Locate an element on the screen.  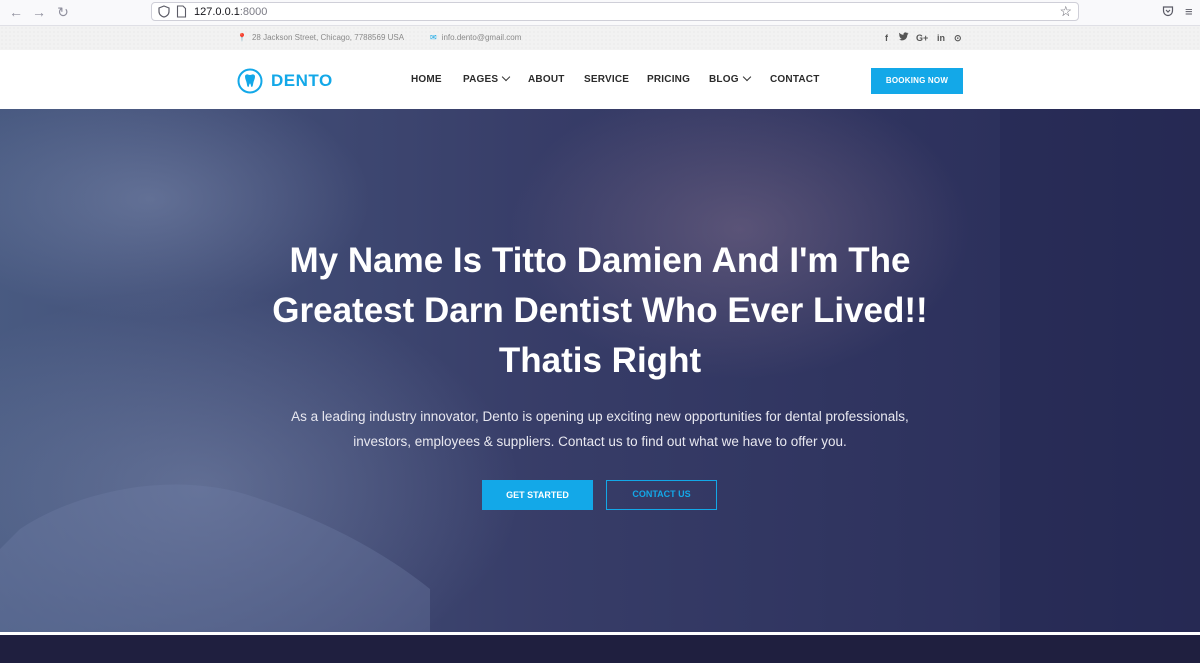
tooth-logo-icon is located at coordinates (250, 81).